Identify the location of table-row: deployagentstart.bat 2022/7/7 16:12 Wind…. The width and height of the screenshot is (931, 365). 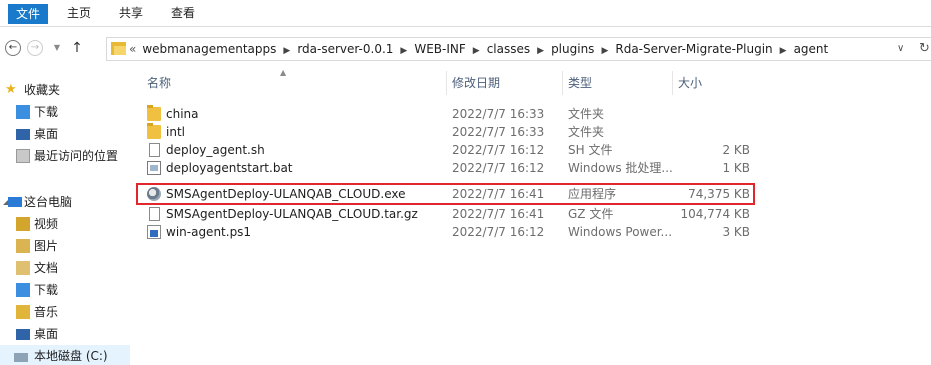
(530, 168).